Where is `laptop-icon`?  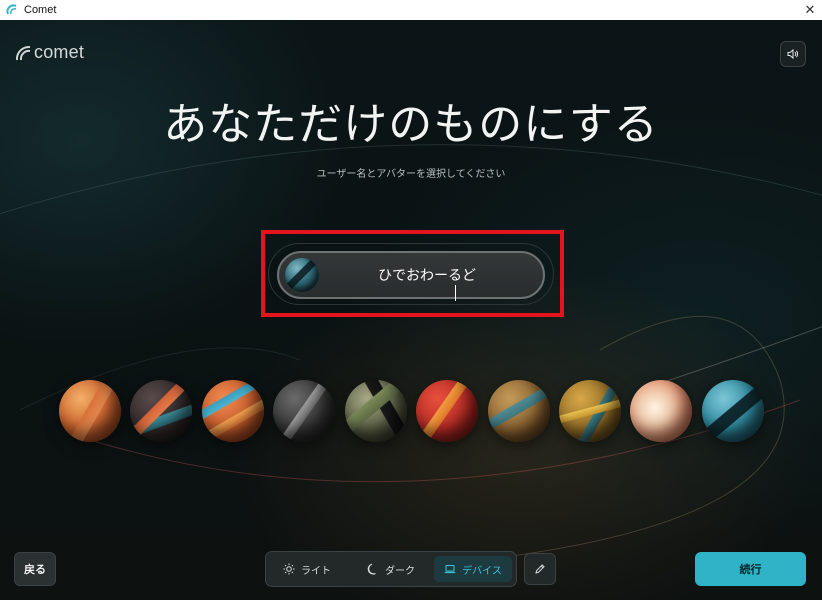 laptop-icon is located at coordinates (450, 569).